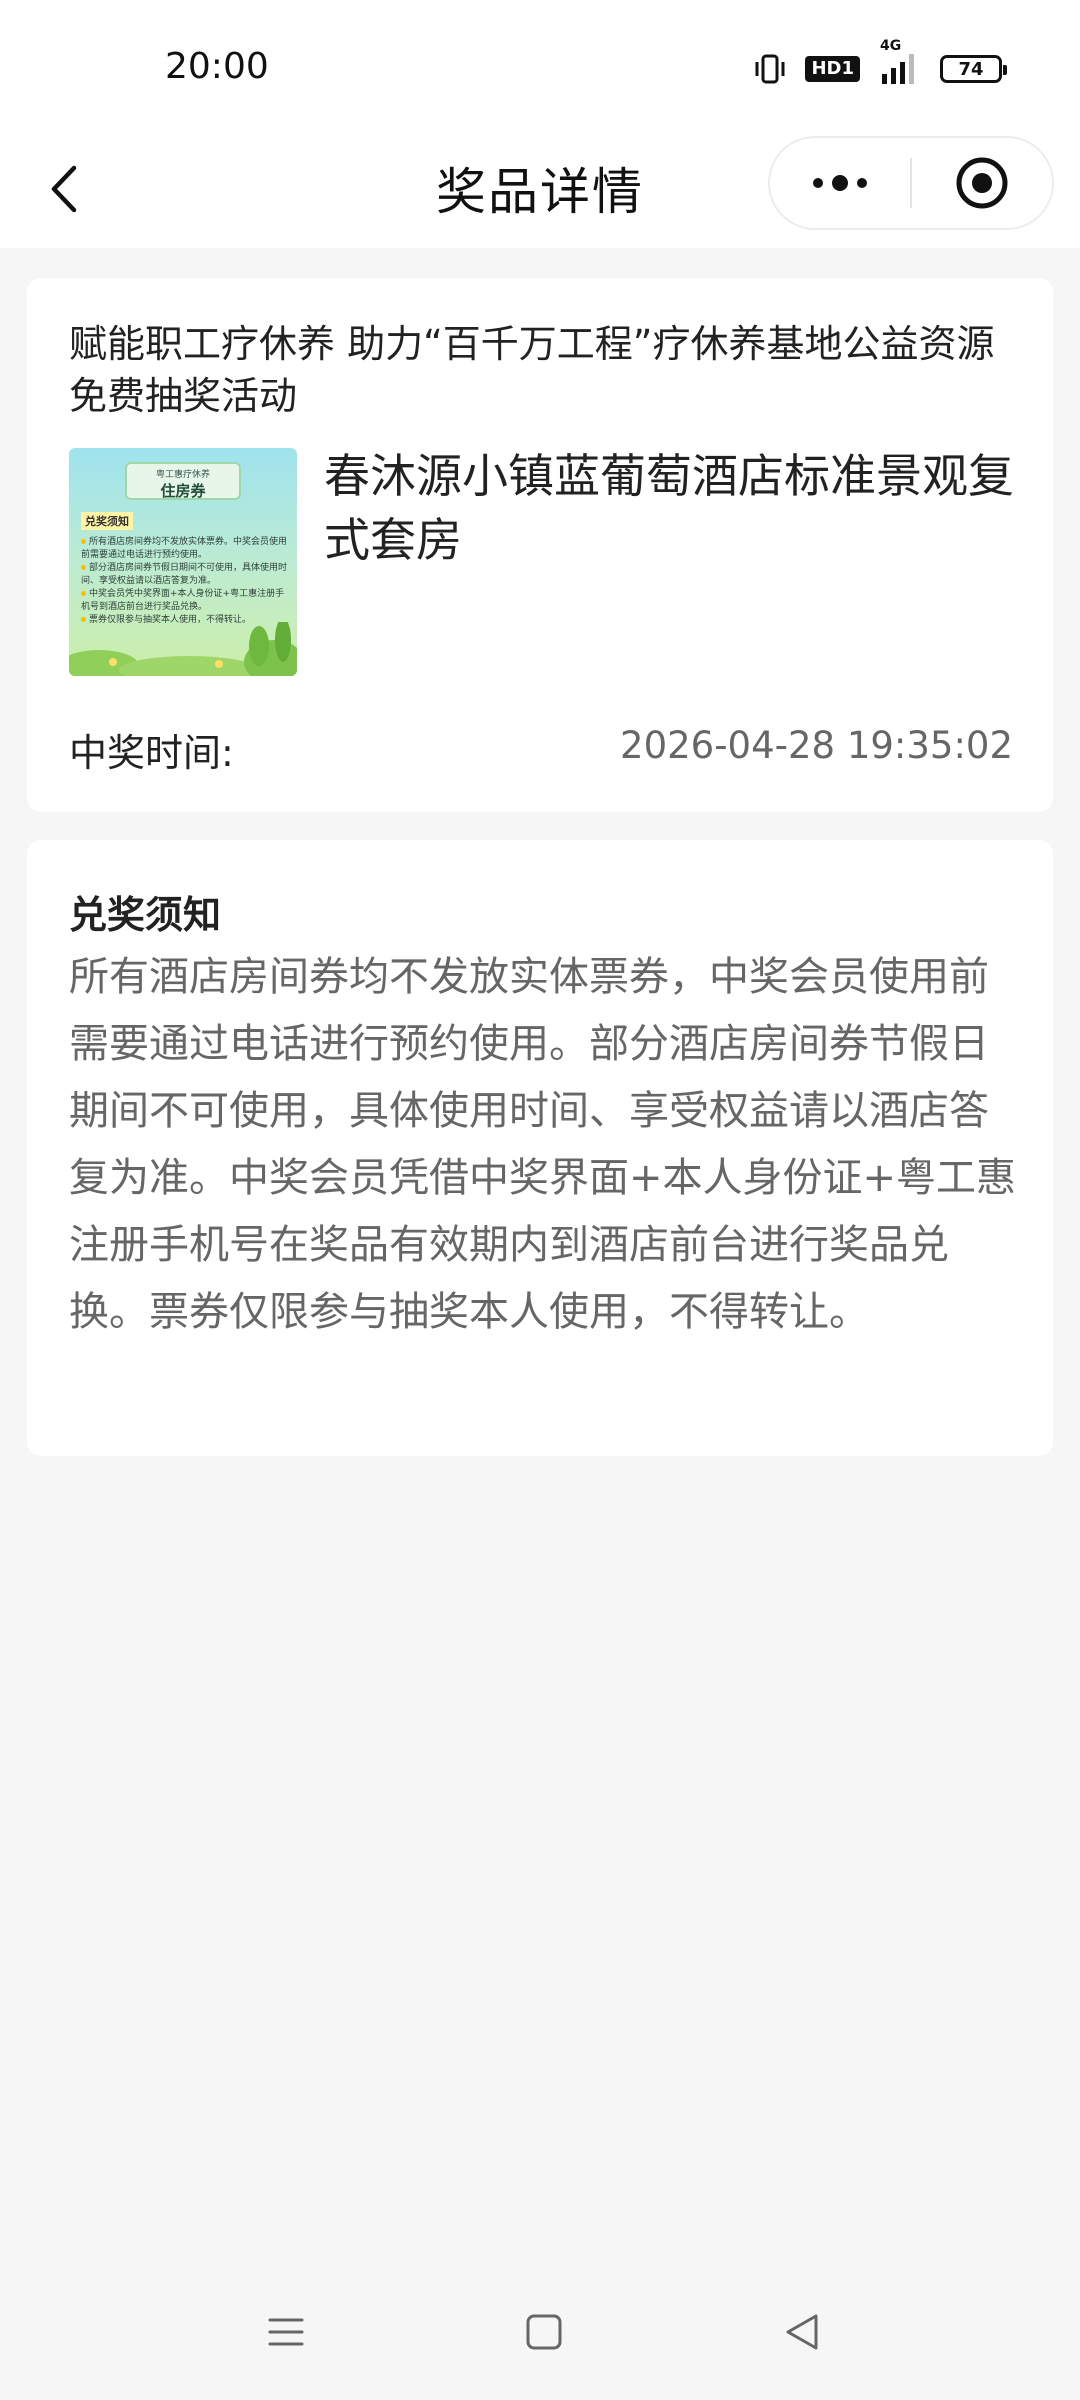 This screenshot has height=2400, width=1080. I want to click on system-nav-bar, so click(540, 2335).